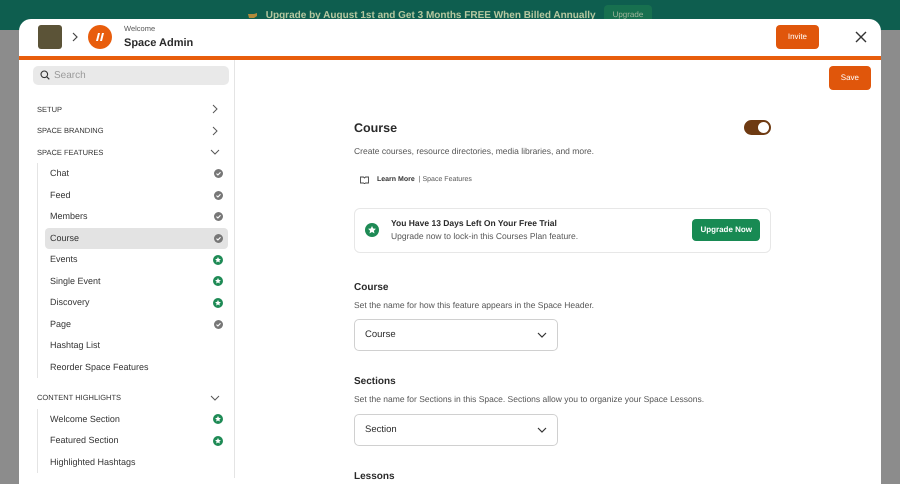 The image size is (900, 484). What do you see at coordinates (136, 419) in the screenshot?
I see `sidebar-item: Welcome Section` at bounding box center [136, 419].